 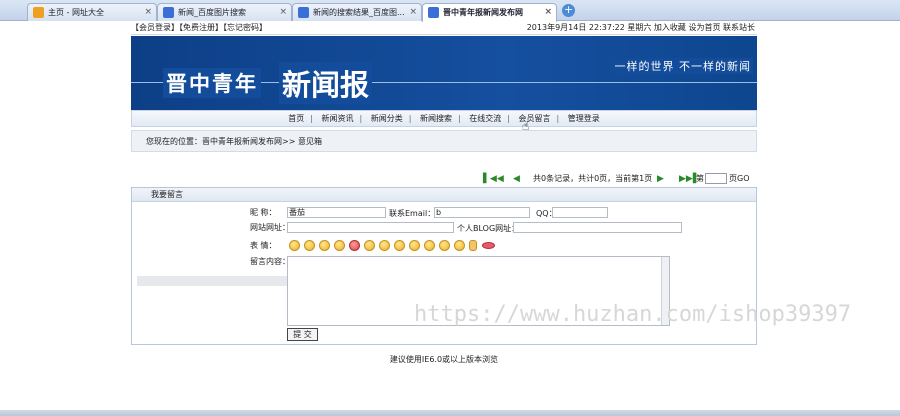 I want to click on tab-baidu-images: 新闻_百度图片搜索 ×, so click(x=224, y=12).